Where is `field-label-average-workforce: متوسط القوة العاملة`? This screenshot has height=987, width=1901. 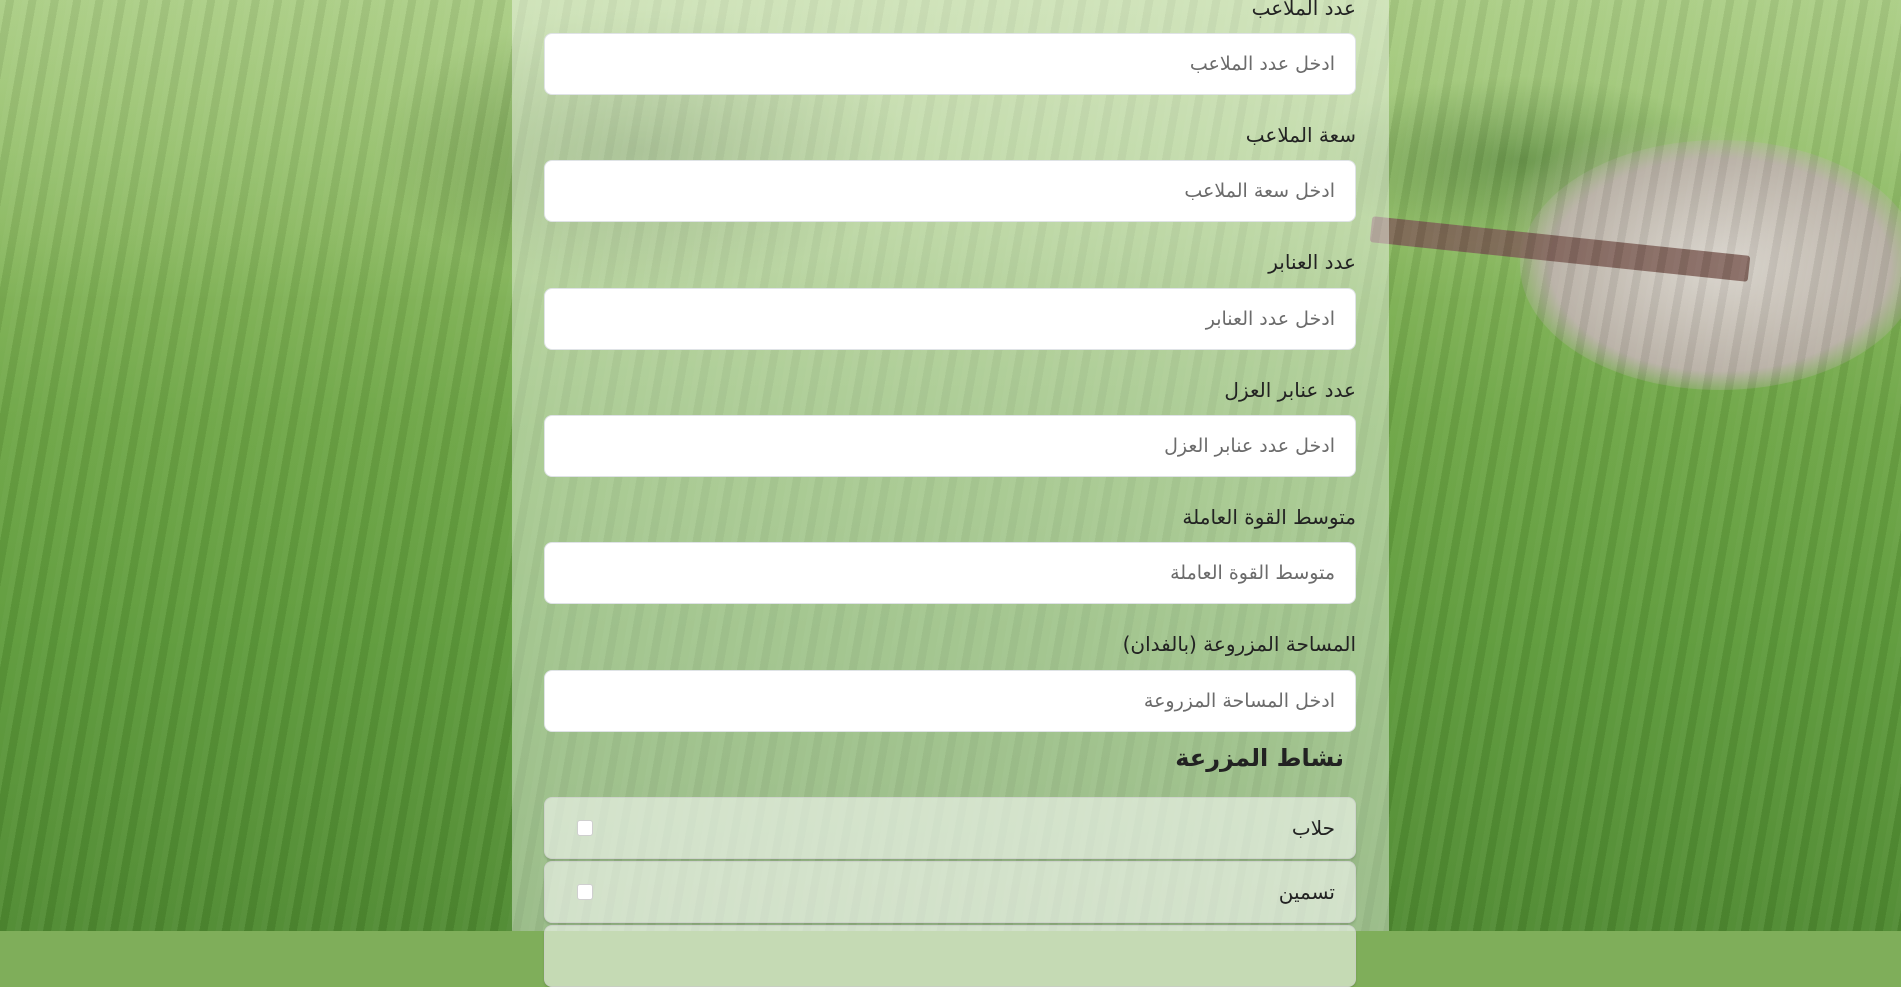 field-label-average-workforce: متوسط القوة العاملة is located at coordinates (1269, 517).